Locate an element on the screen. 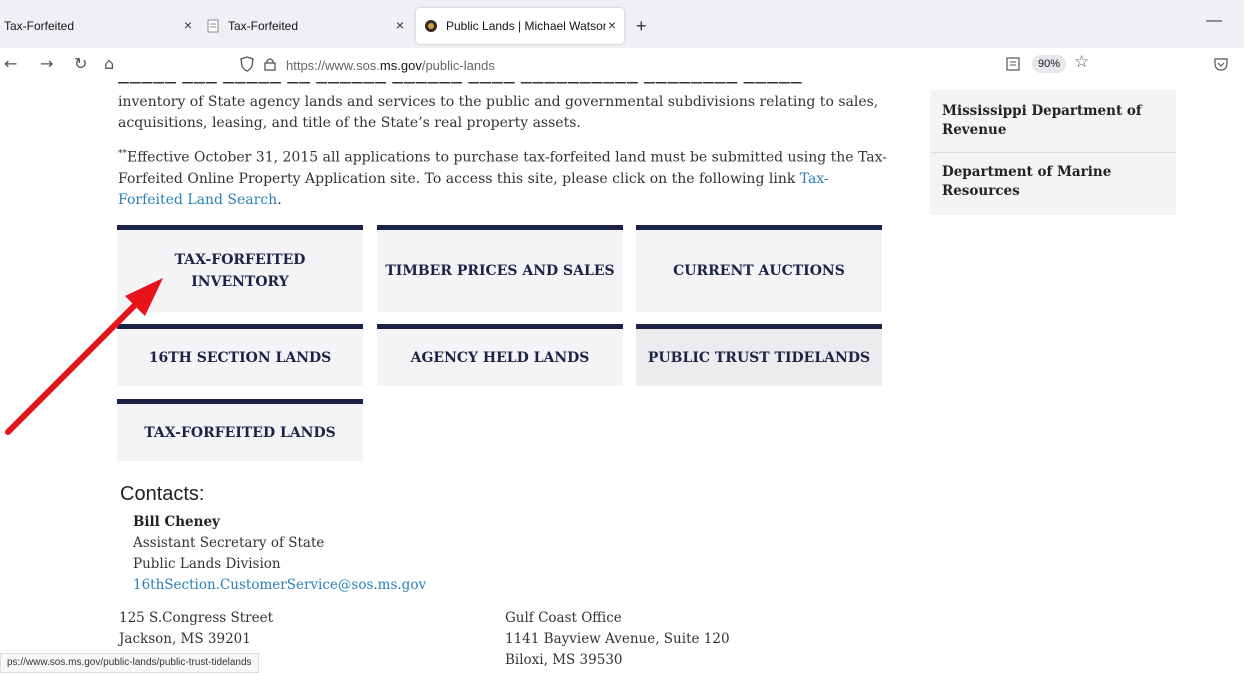 The height and width of the screenshot is (673, 1244). reader-view-icon is located at coordinates (1013, 65).